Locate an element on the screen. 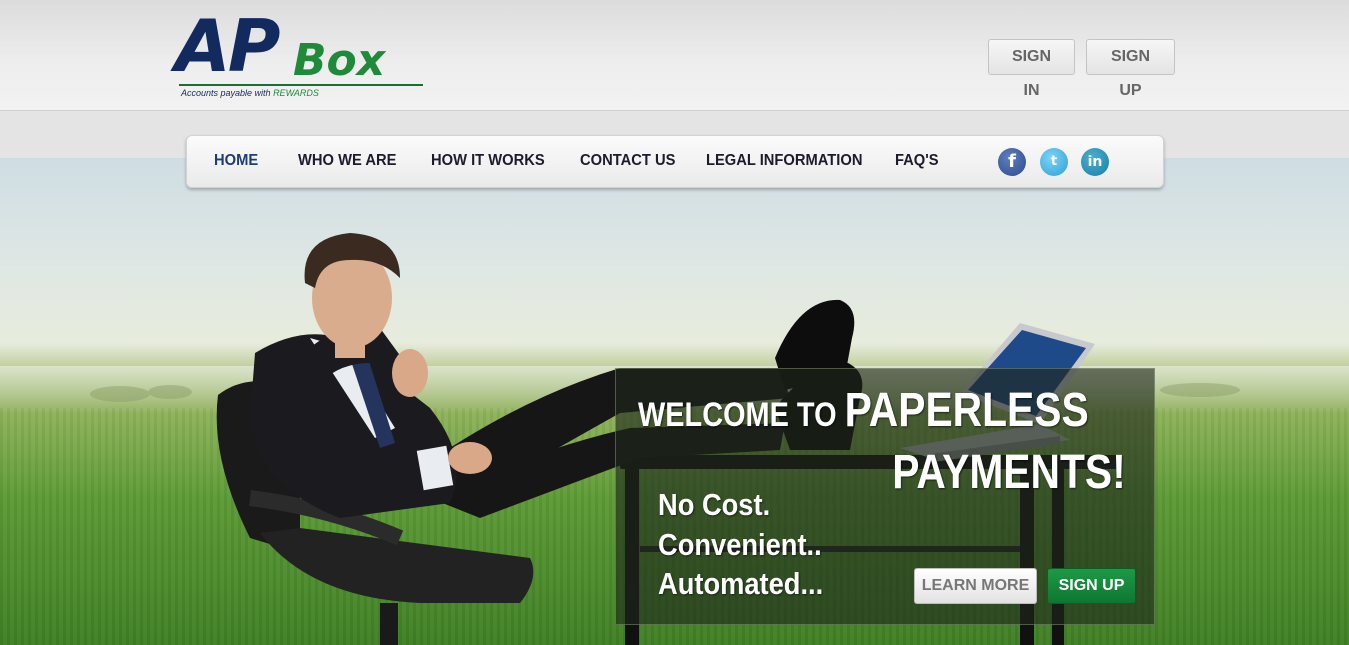 The height and width of the screenshot is (645, 1349). nav-who-we-are: WHO WE ARE is located at coordinates (347, 163).